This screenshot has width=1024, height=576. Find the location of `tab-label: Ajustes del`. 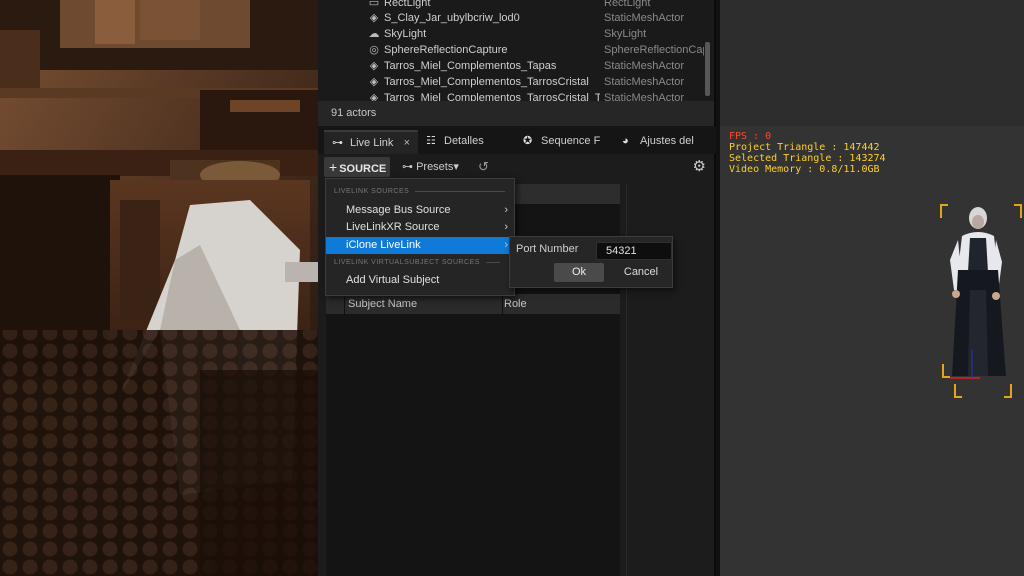

tab-label: Ajustes del is located at coordinates (667, 141).